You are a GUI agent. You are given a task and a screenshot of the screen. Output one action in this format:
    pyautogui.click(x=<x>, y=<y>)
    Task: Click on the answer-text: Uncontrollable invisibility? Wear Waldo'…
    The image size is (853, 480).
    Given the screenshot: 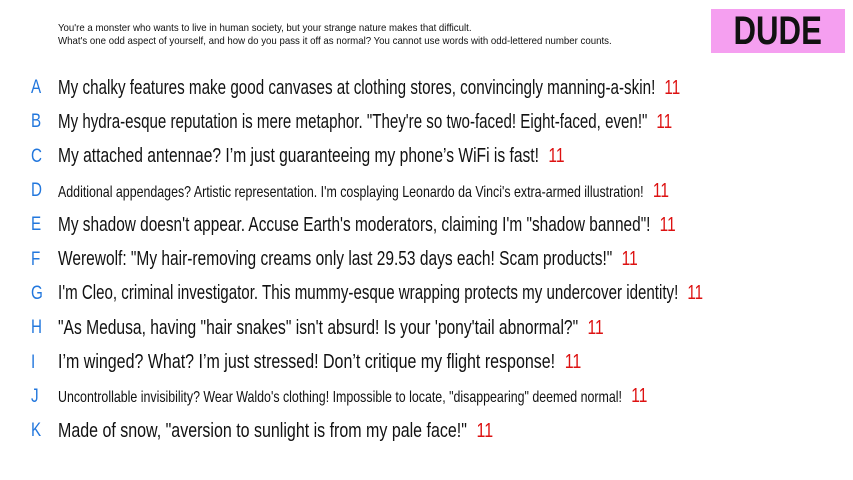 What is the action you would take?
    pyautogui.click(x=340, y=398)
    